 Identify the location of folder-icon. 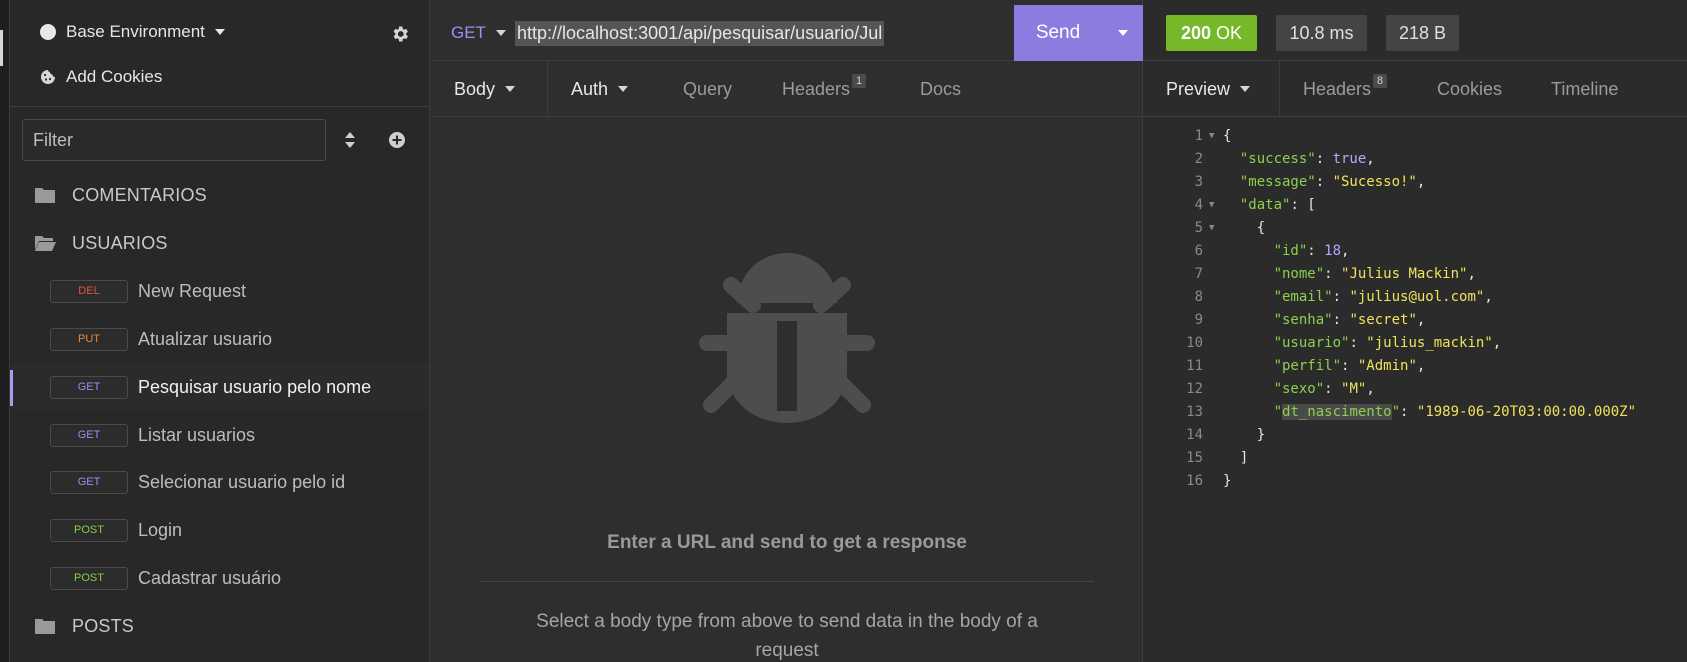
(45, 195).